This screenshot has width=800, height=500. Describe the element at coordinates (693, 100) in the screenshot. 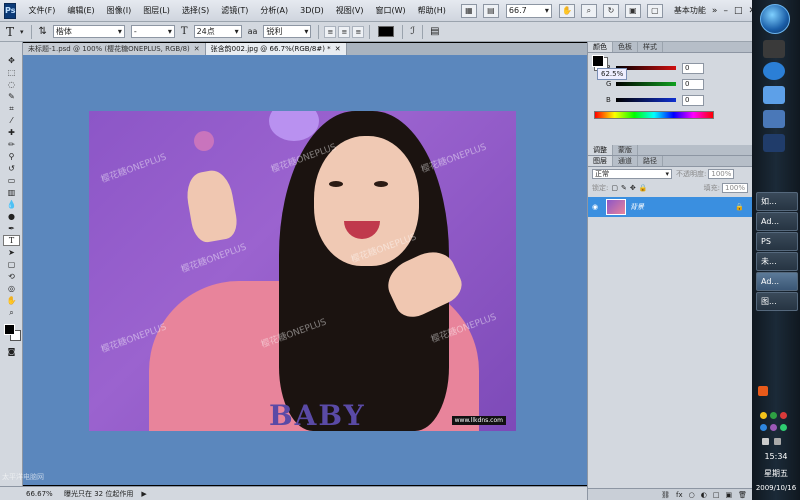

I see `blue-value-field: 0` at that location.